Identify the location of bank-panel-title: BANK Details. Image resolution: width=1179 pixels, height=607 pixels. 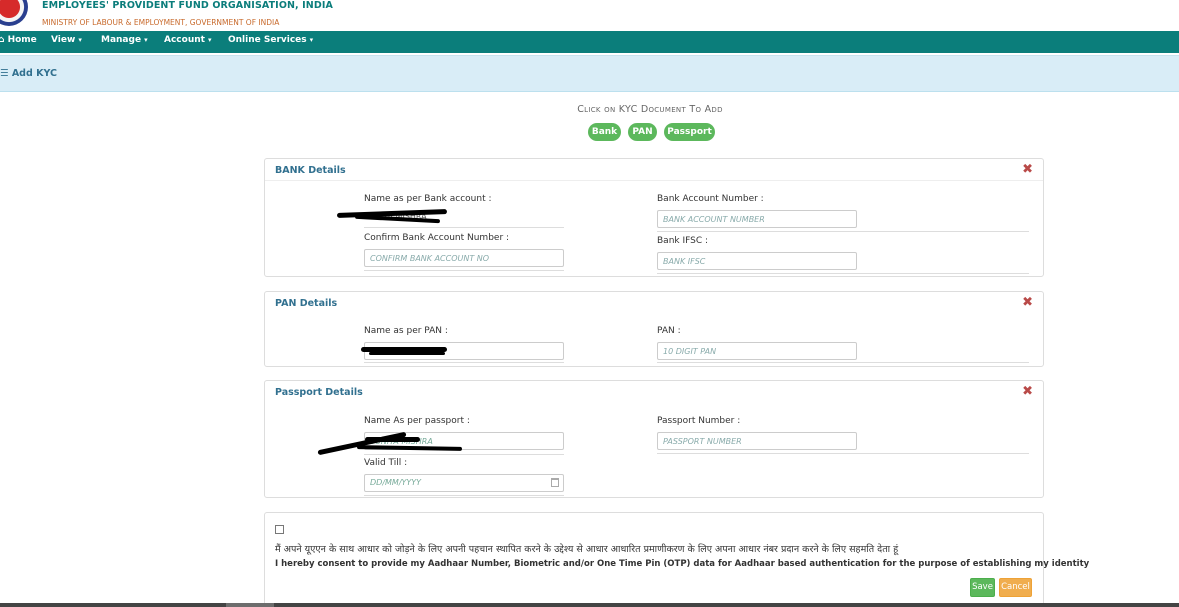
(310, 170).